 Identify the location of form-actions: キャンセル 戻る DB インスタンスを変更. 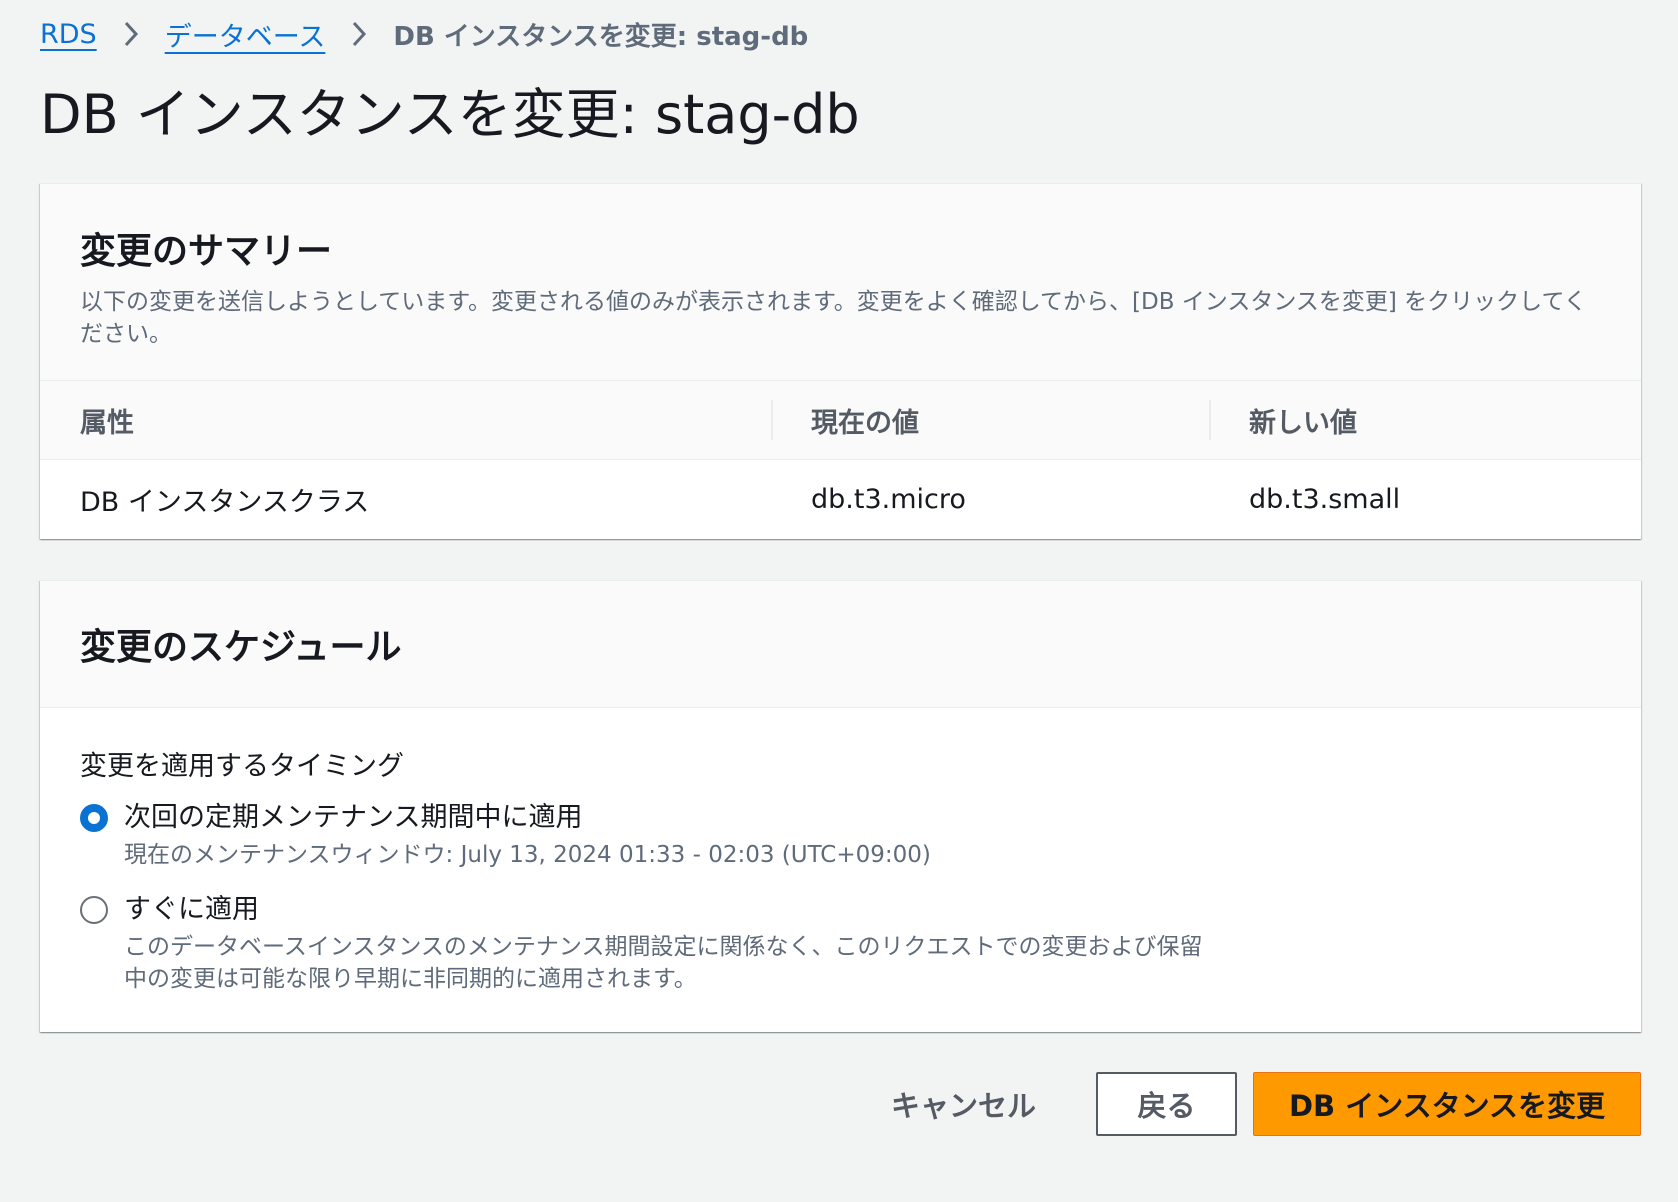
(1251, 1104).